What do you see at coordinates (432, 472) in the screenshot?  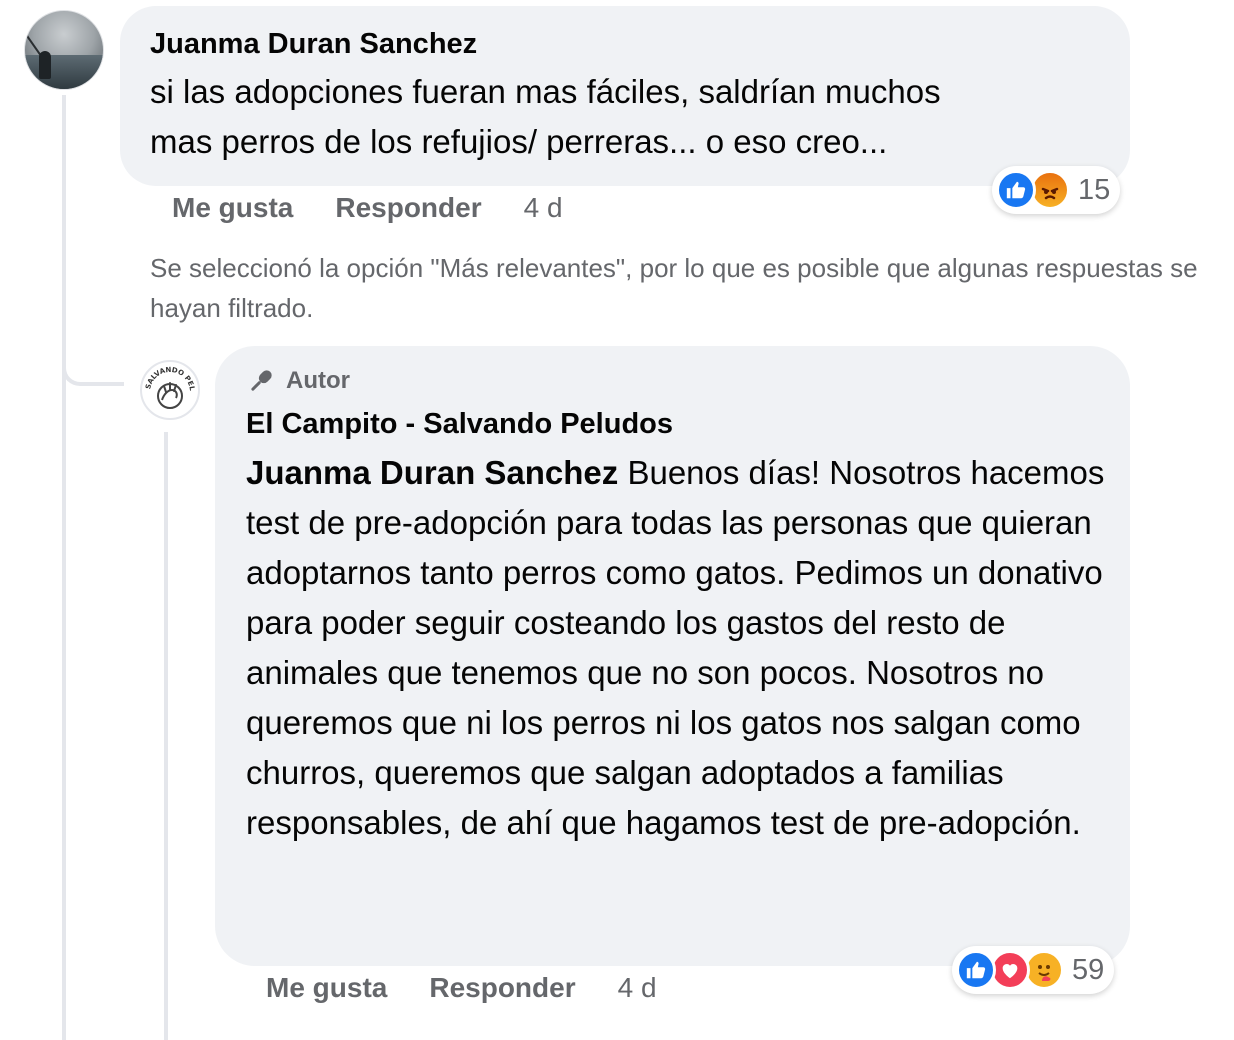 I see `reply-mention: Juanma Duran Sanchez` at bounding box center [432, 472].